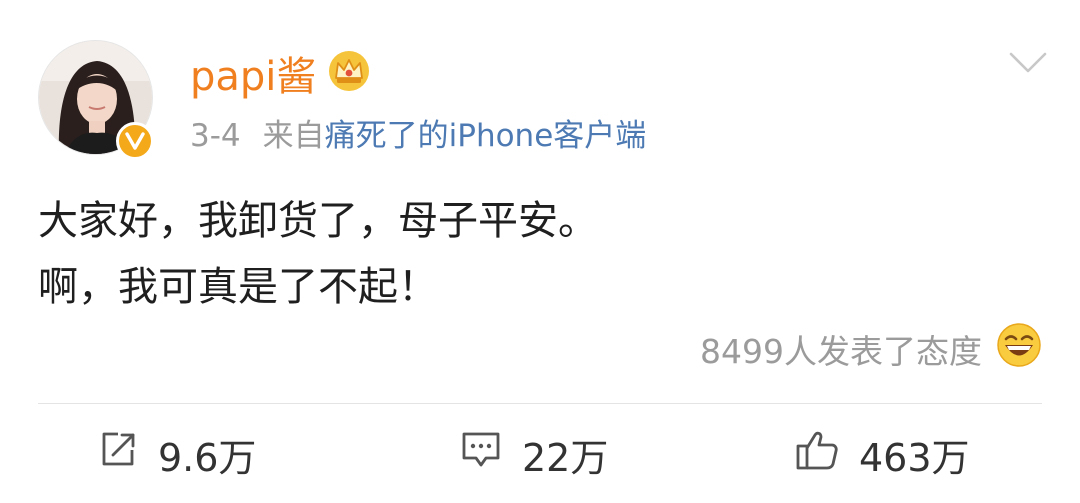 Image resolution: width=1080 pixels, height=503 pixels. What do you see at coordinates (207, 457) in the screenshot?
I see `repost-count: 9.6万` at bounding box center [207, 457].